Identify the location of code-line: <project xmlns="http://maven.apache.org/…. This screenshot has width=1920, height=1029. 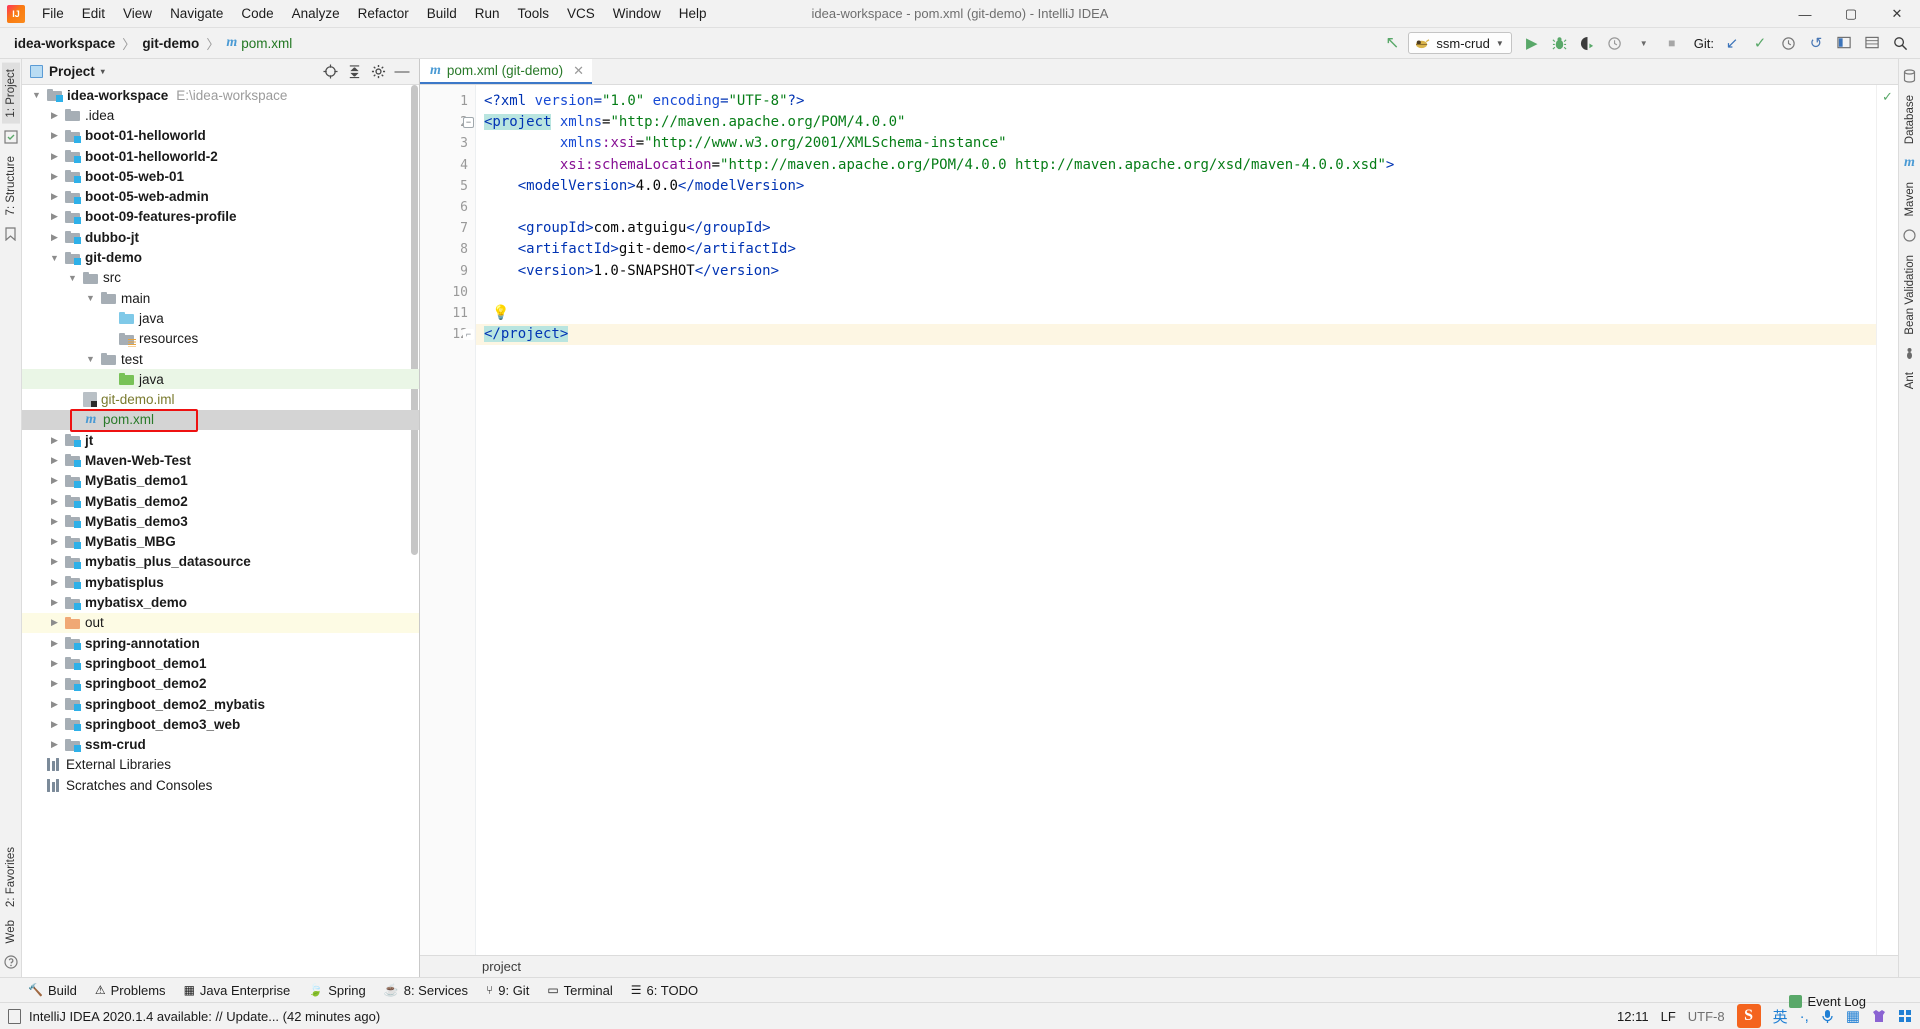
(1176, 122).